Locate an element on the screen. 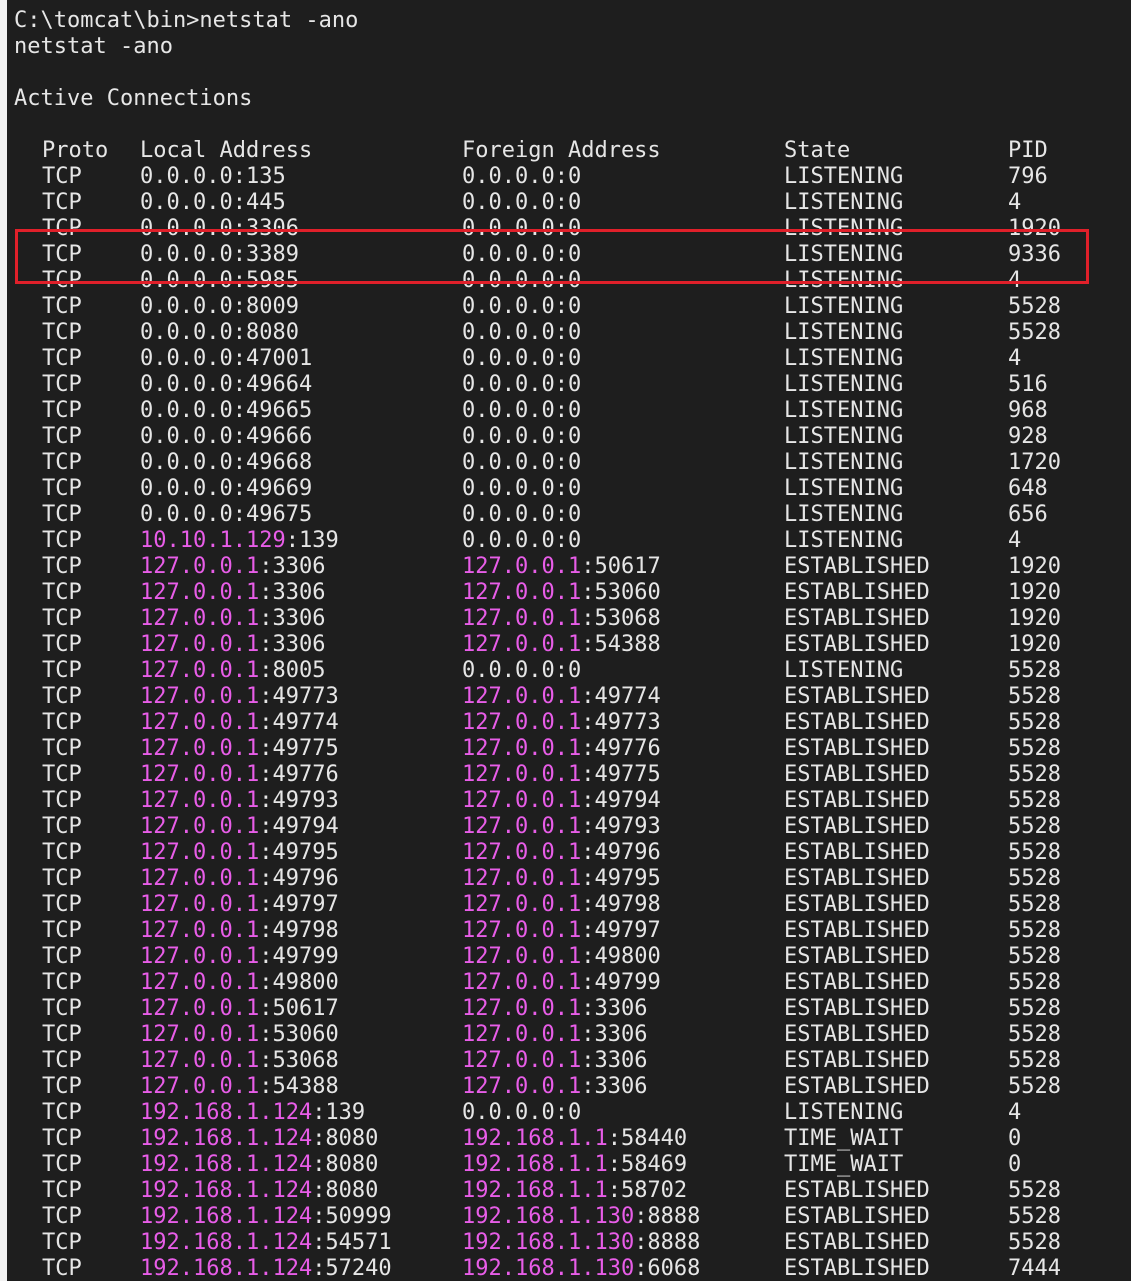  foreign-port: :49798 is located at coordinates (621, 904).